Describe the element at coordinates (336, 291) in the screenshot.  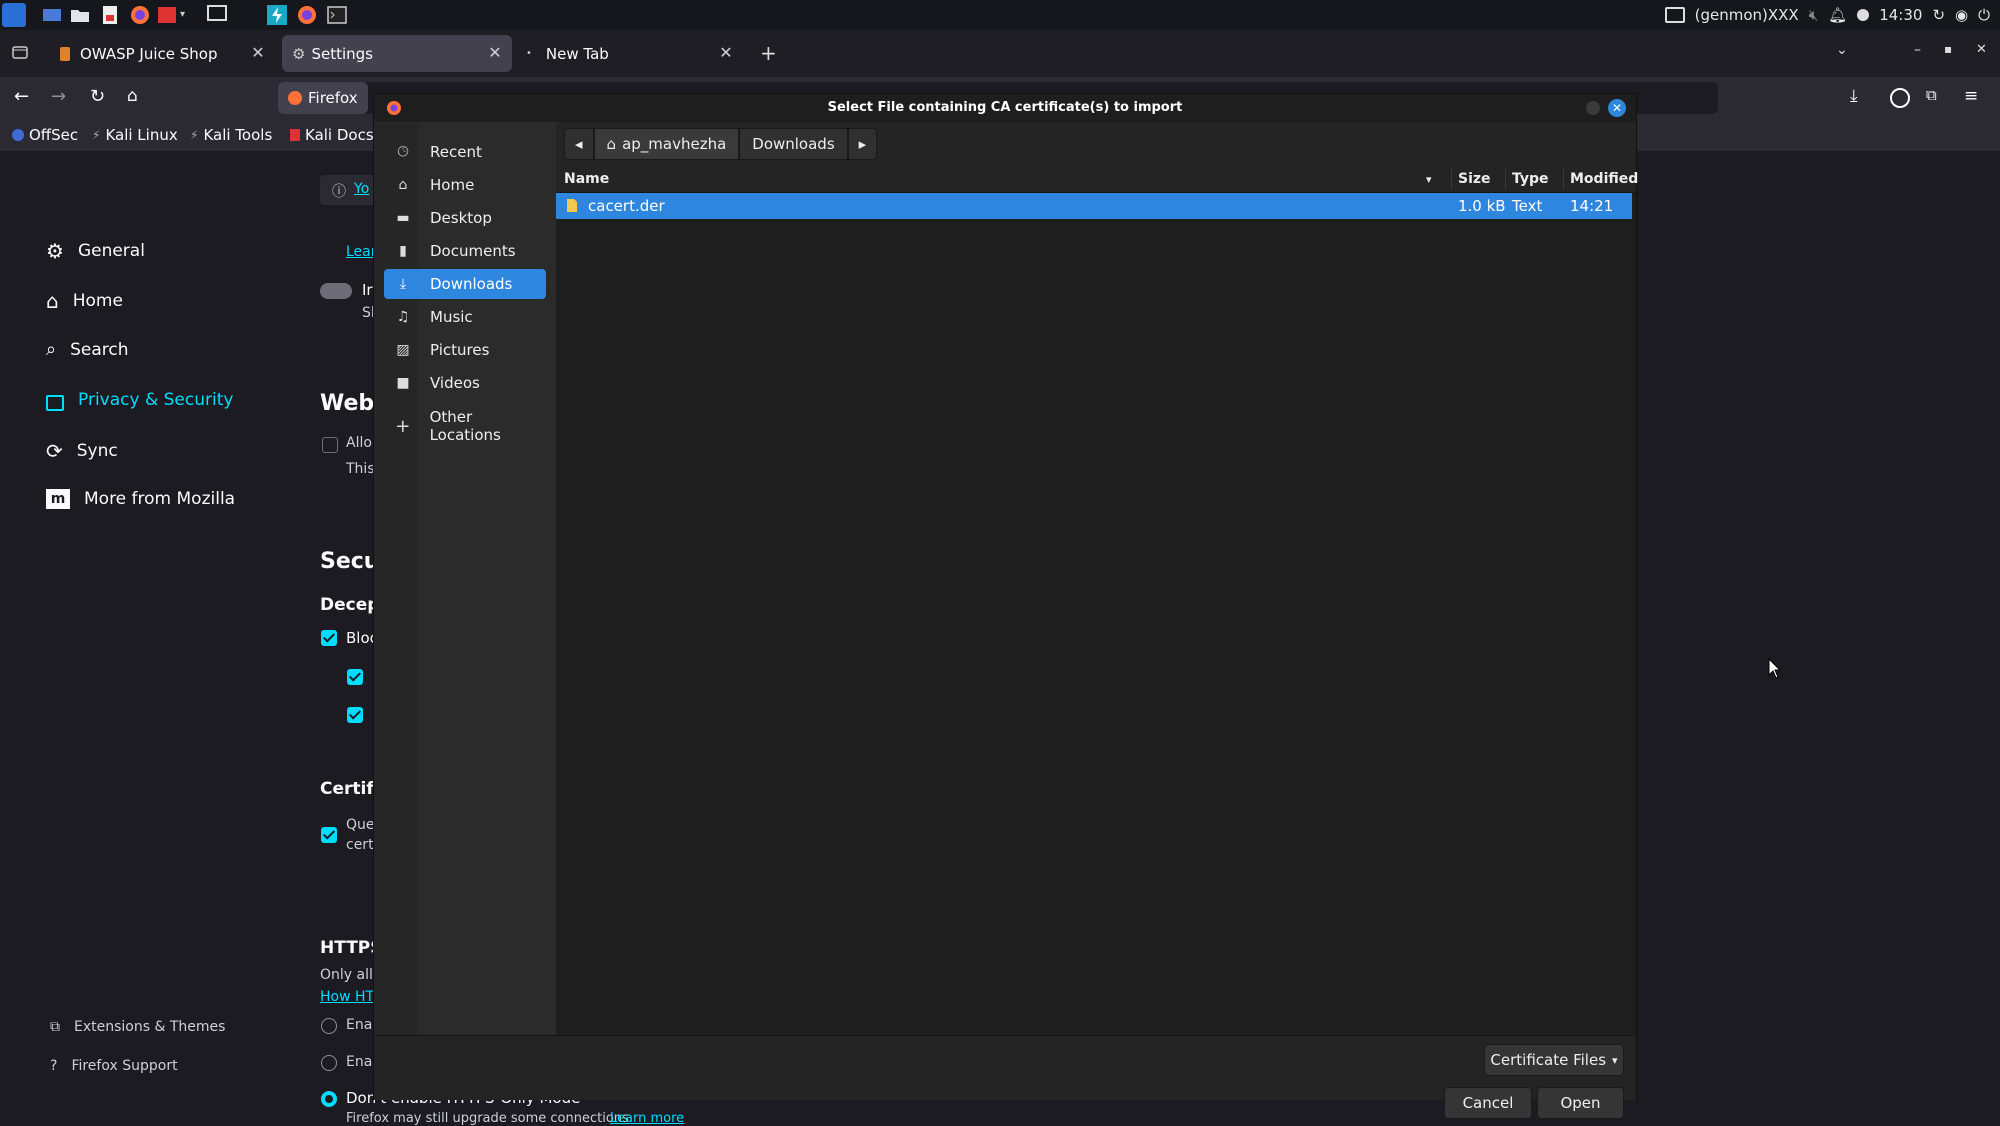
I see `toggle-switch` at that location.